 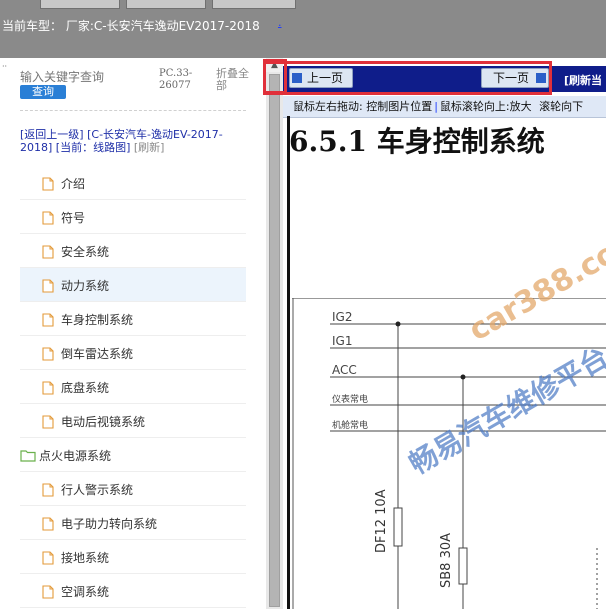 I want to click on fuse-sb8, so click(x=463, y=566).